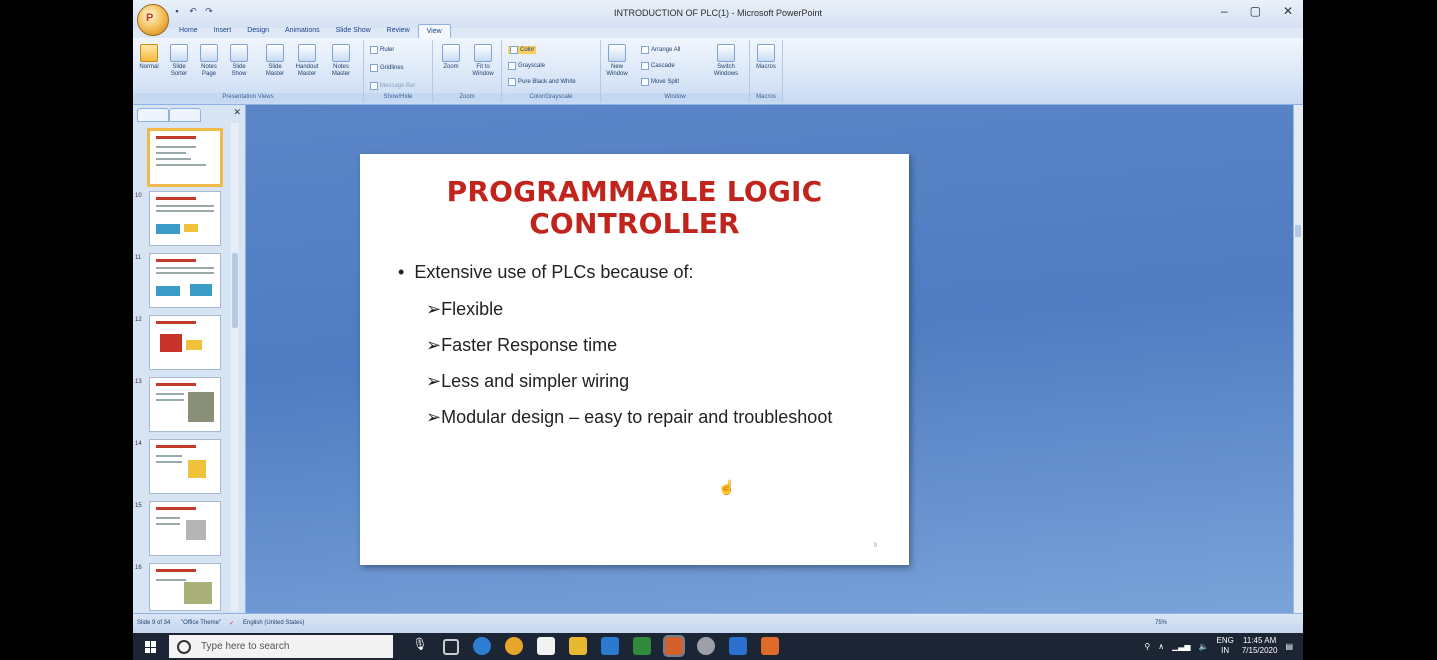 Image resolution: width=1437 pixels, height=660 pixels. What do you see at coordinates (235, 367) in the screenshot?
I see `panel-scrollbar` at bounding box center [235, 367].